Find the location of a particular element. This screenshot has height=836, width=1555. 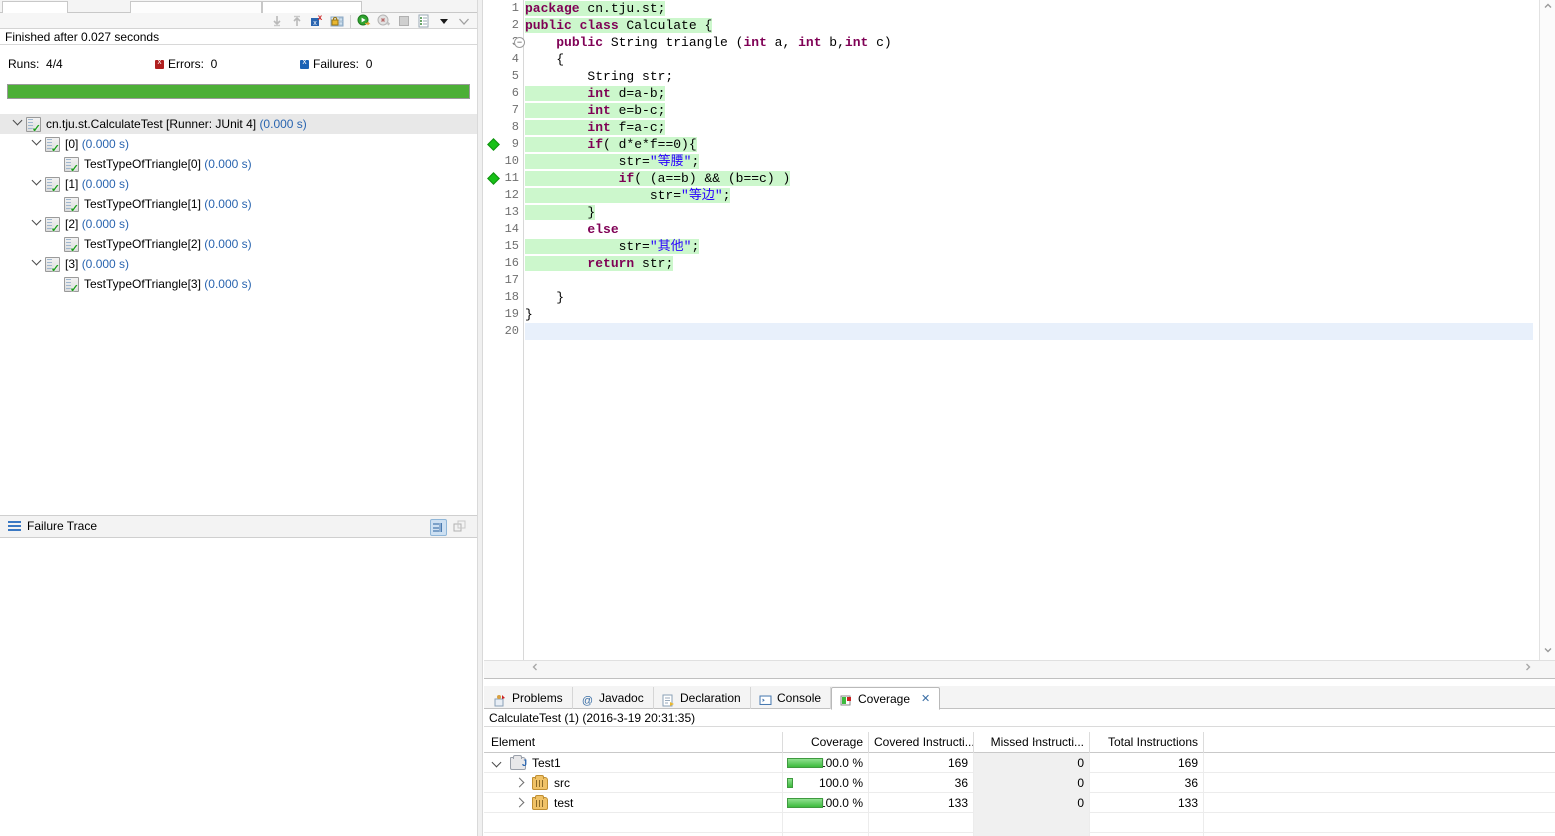

gutter-line: 15 is located at coordinates (503, 246).